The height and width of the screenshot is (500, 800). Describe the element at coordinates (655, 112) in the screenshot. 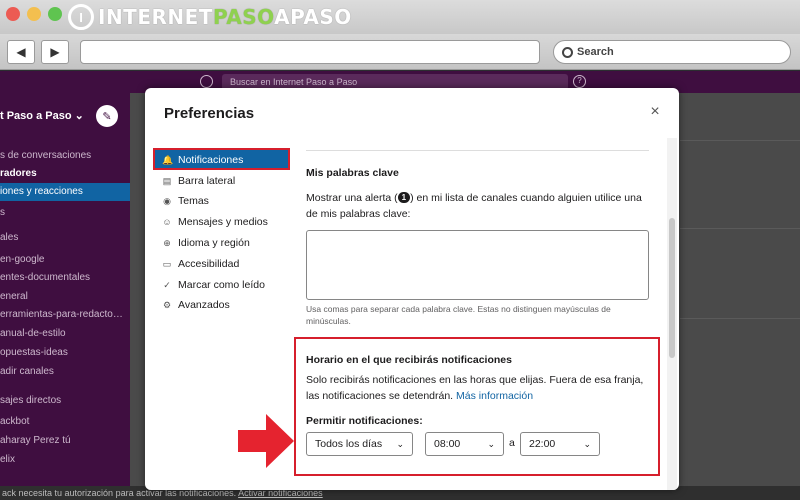

I see `close-button: ×` at that location.